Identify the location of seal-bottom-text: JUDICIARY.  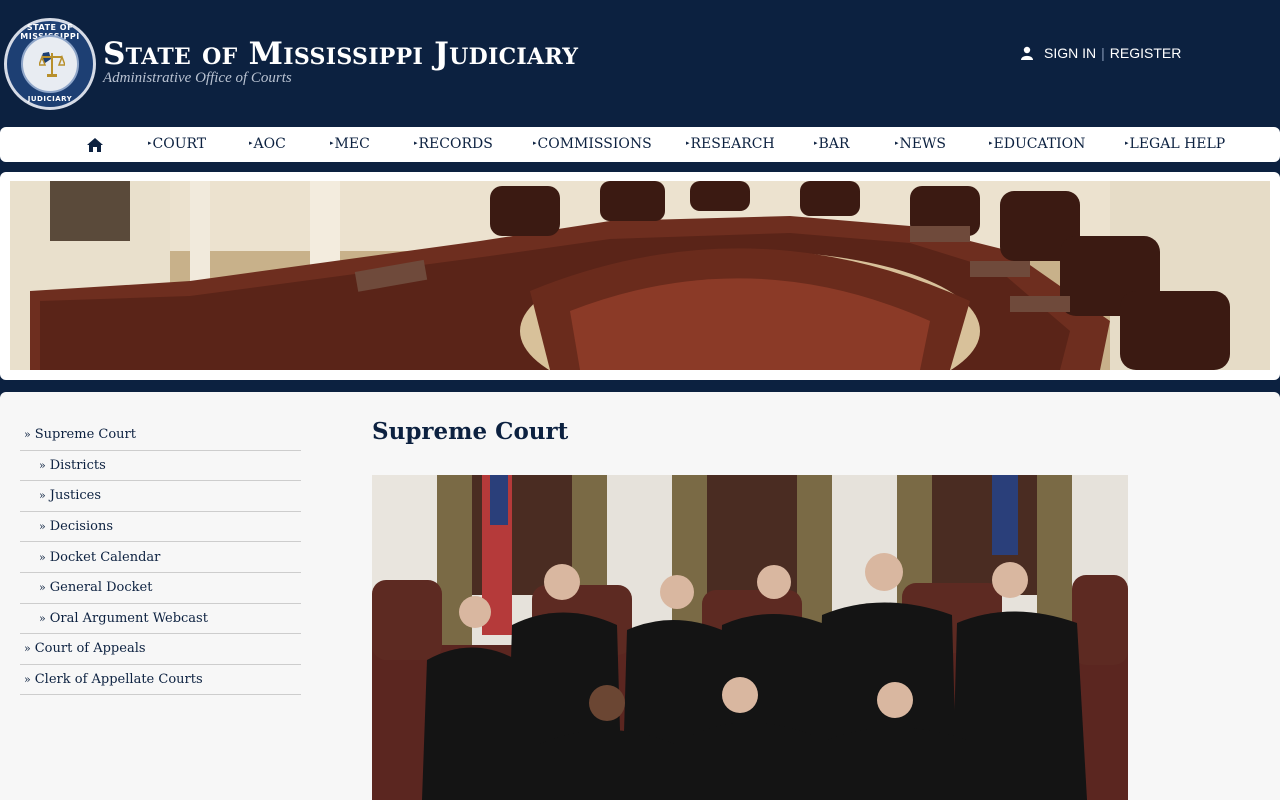
(50, 99).